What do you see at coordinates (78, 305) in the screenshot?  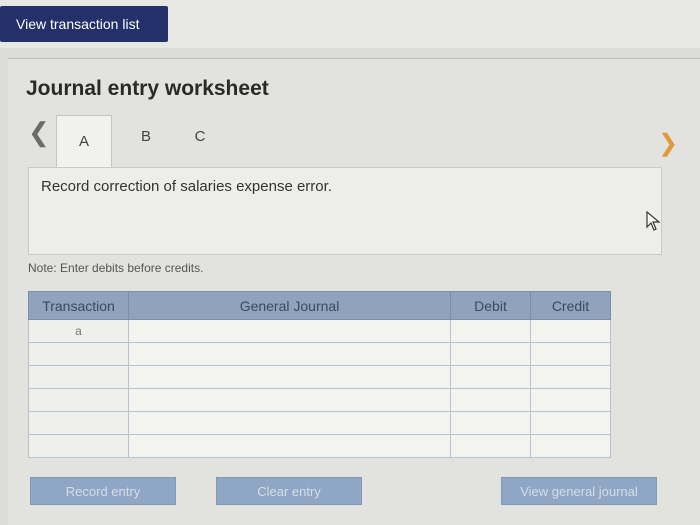 I see `column-header-transaction: Transaction` at bounding box center [78, 305].